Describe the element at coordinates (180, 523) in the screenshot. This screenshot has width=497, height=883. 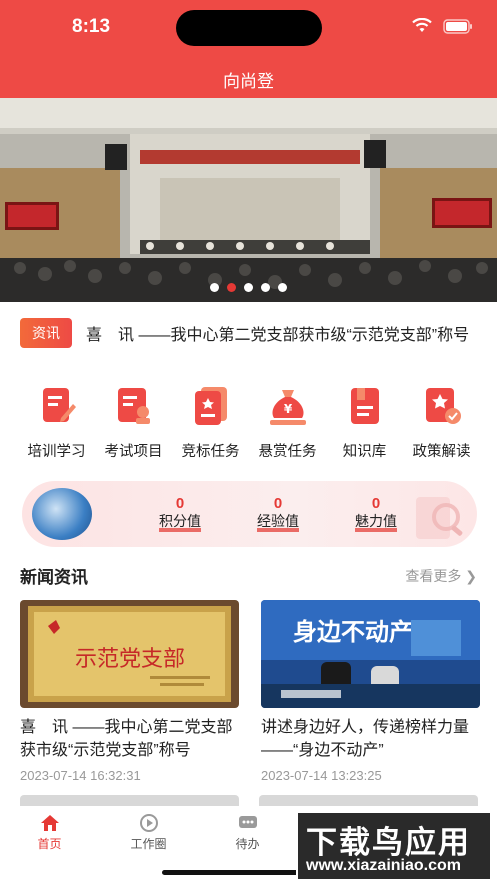
I see `stat-label: 积分值` at that location.